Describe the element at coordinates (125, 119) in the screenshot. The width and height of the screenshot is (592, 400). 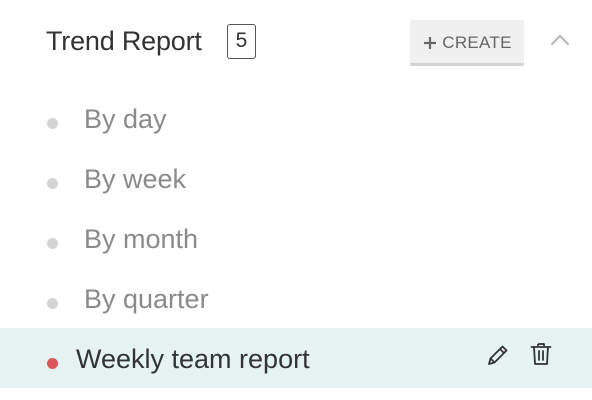
I see `report-item-label: By day` at that location.